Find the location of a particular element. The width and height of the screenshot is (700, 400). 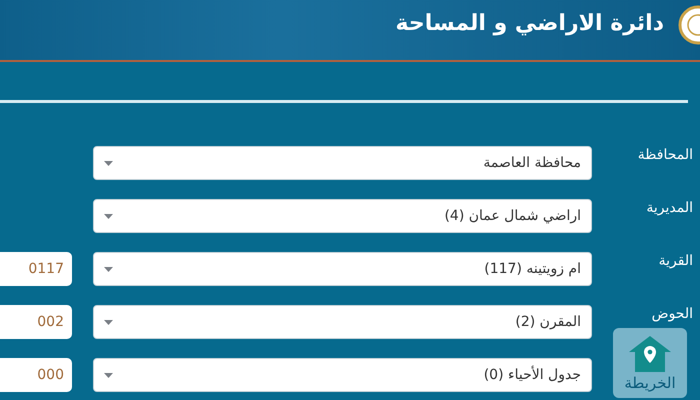

code-field: 002 is located at coordinates (36, 322).